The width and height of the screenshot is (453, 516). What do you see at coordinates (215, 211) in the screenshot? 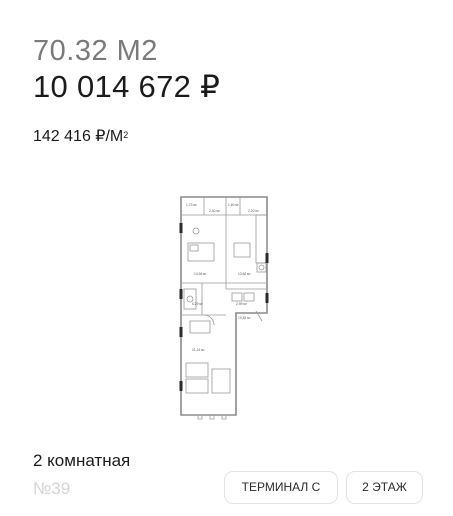
I see `room-area-label: 2,40 м²` at bounding box center [215, 211].